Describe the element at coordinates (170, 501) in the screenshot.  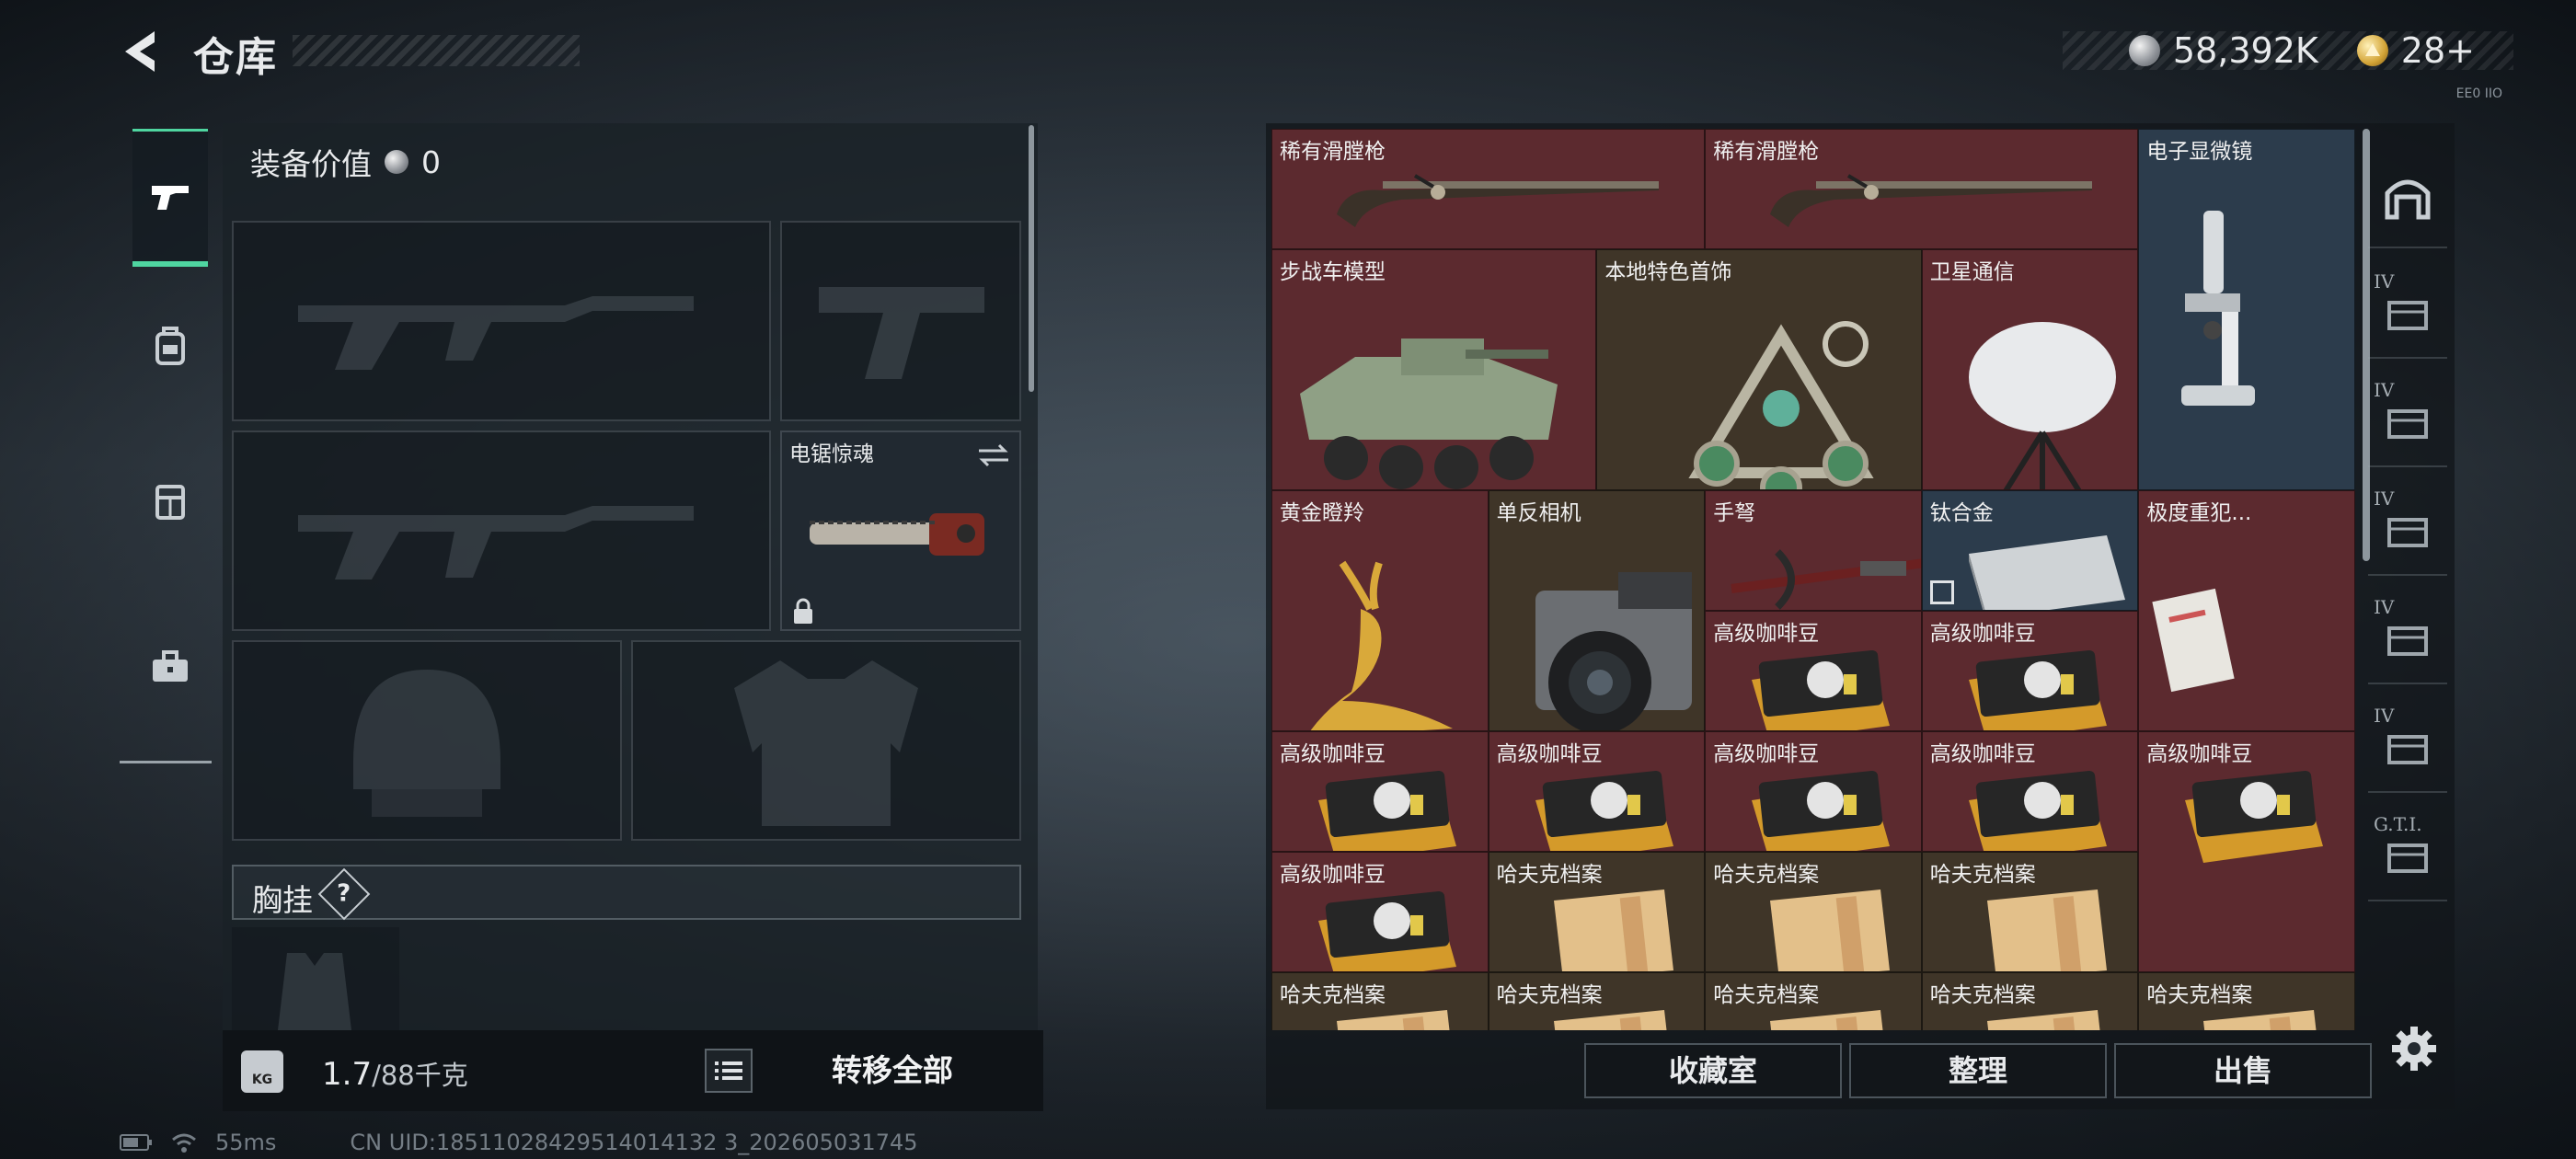
I see `category-chest-rig` at that location.